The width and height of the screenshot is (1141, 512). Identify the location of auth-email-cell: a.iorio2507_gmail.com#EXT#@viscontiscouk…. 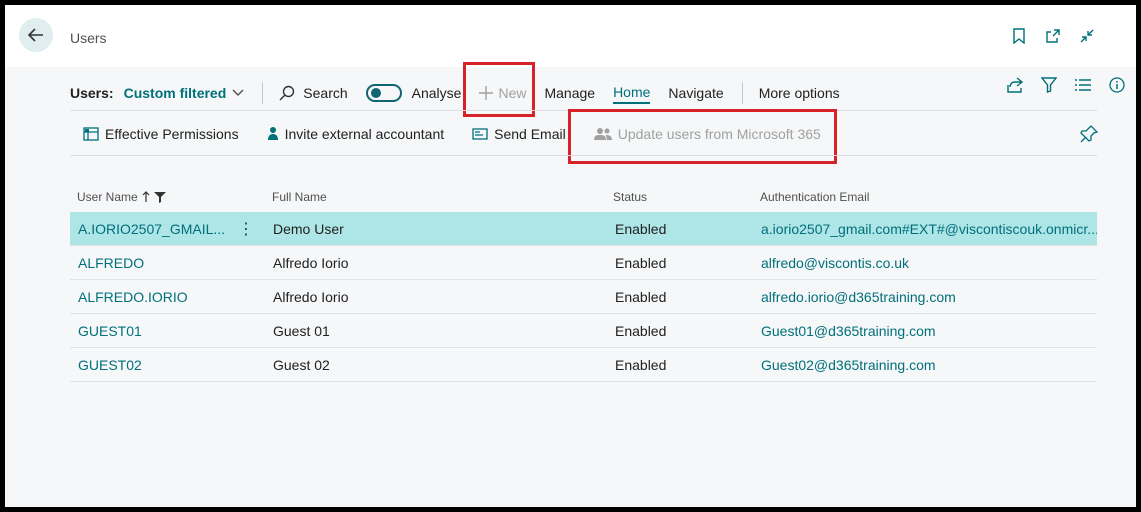
(929, 229).